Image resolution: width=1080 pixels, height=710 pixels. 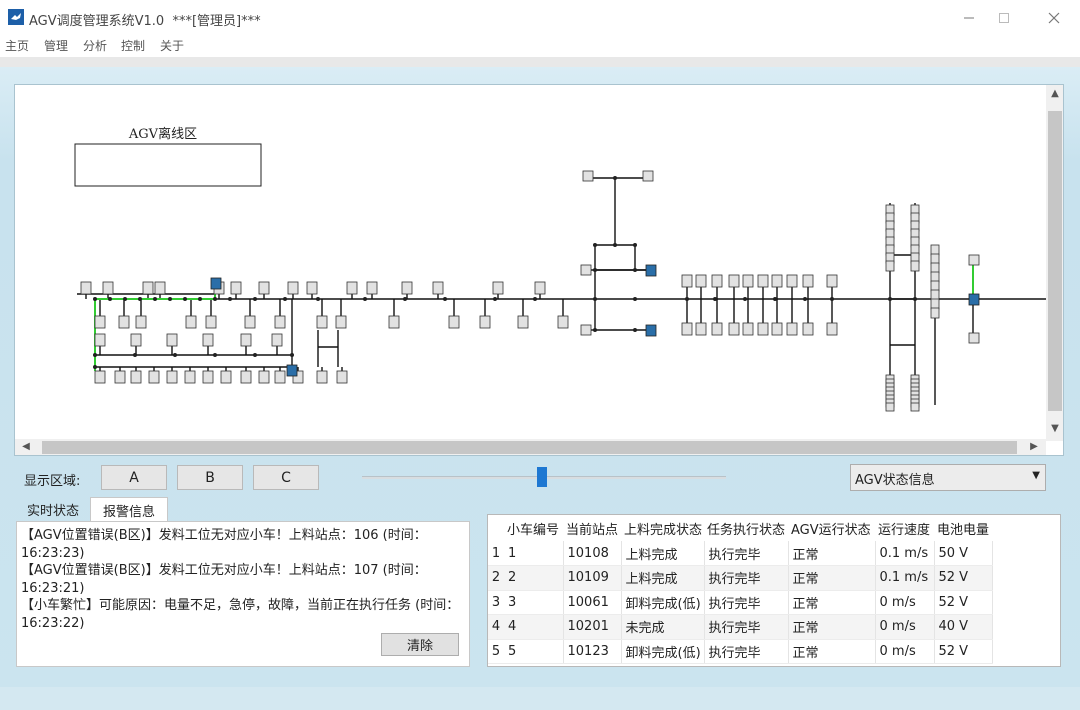 What do you see at coordinates (95, 45) in the screenshot?
I see `menu-analyze: 分析` at bounding box center [95, 45].